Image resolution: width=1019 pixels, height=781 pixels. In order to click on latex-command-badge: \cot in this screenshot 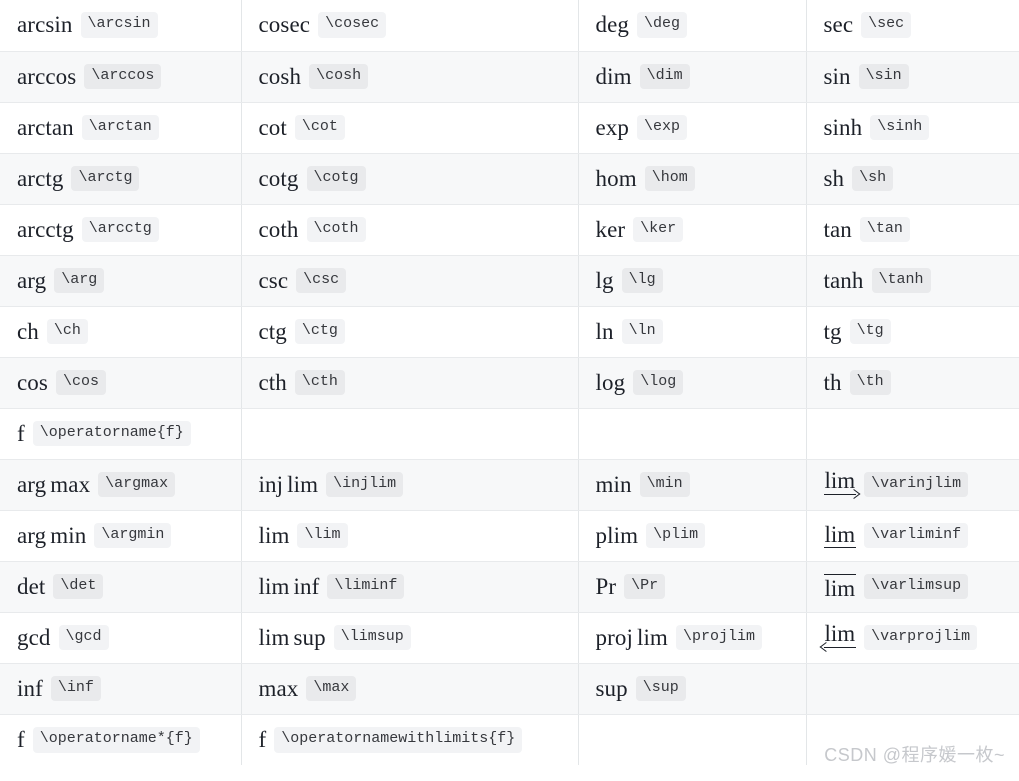, I will do `click(319, 127)`.